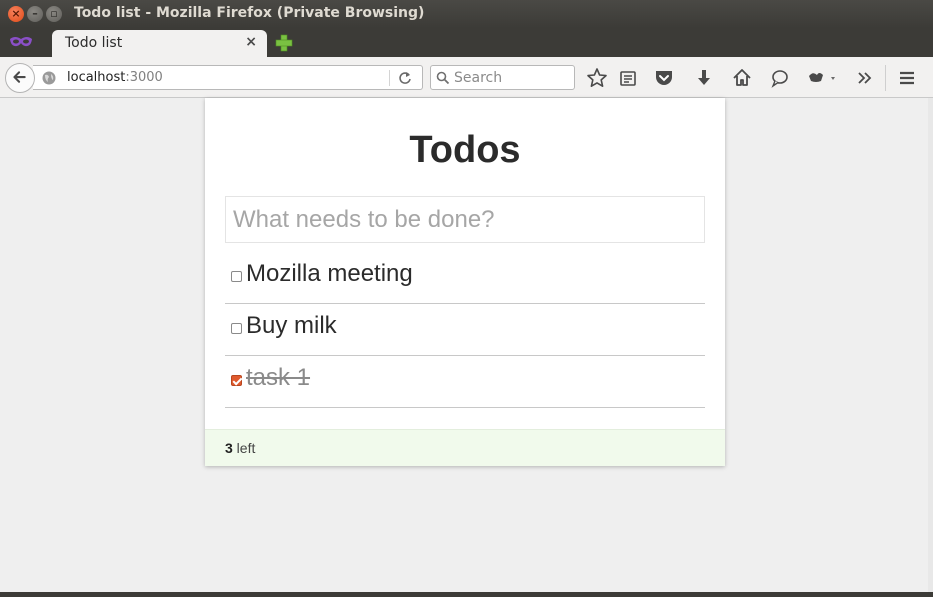 The height and width of the screenshot is (597, 933). Describe the element at coordinates (466, 594) in the screenshot. I see `window-bottom-border` at that location.